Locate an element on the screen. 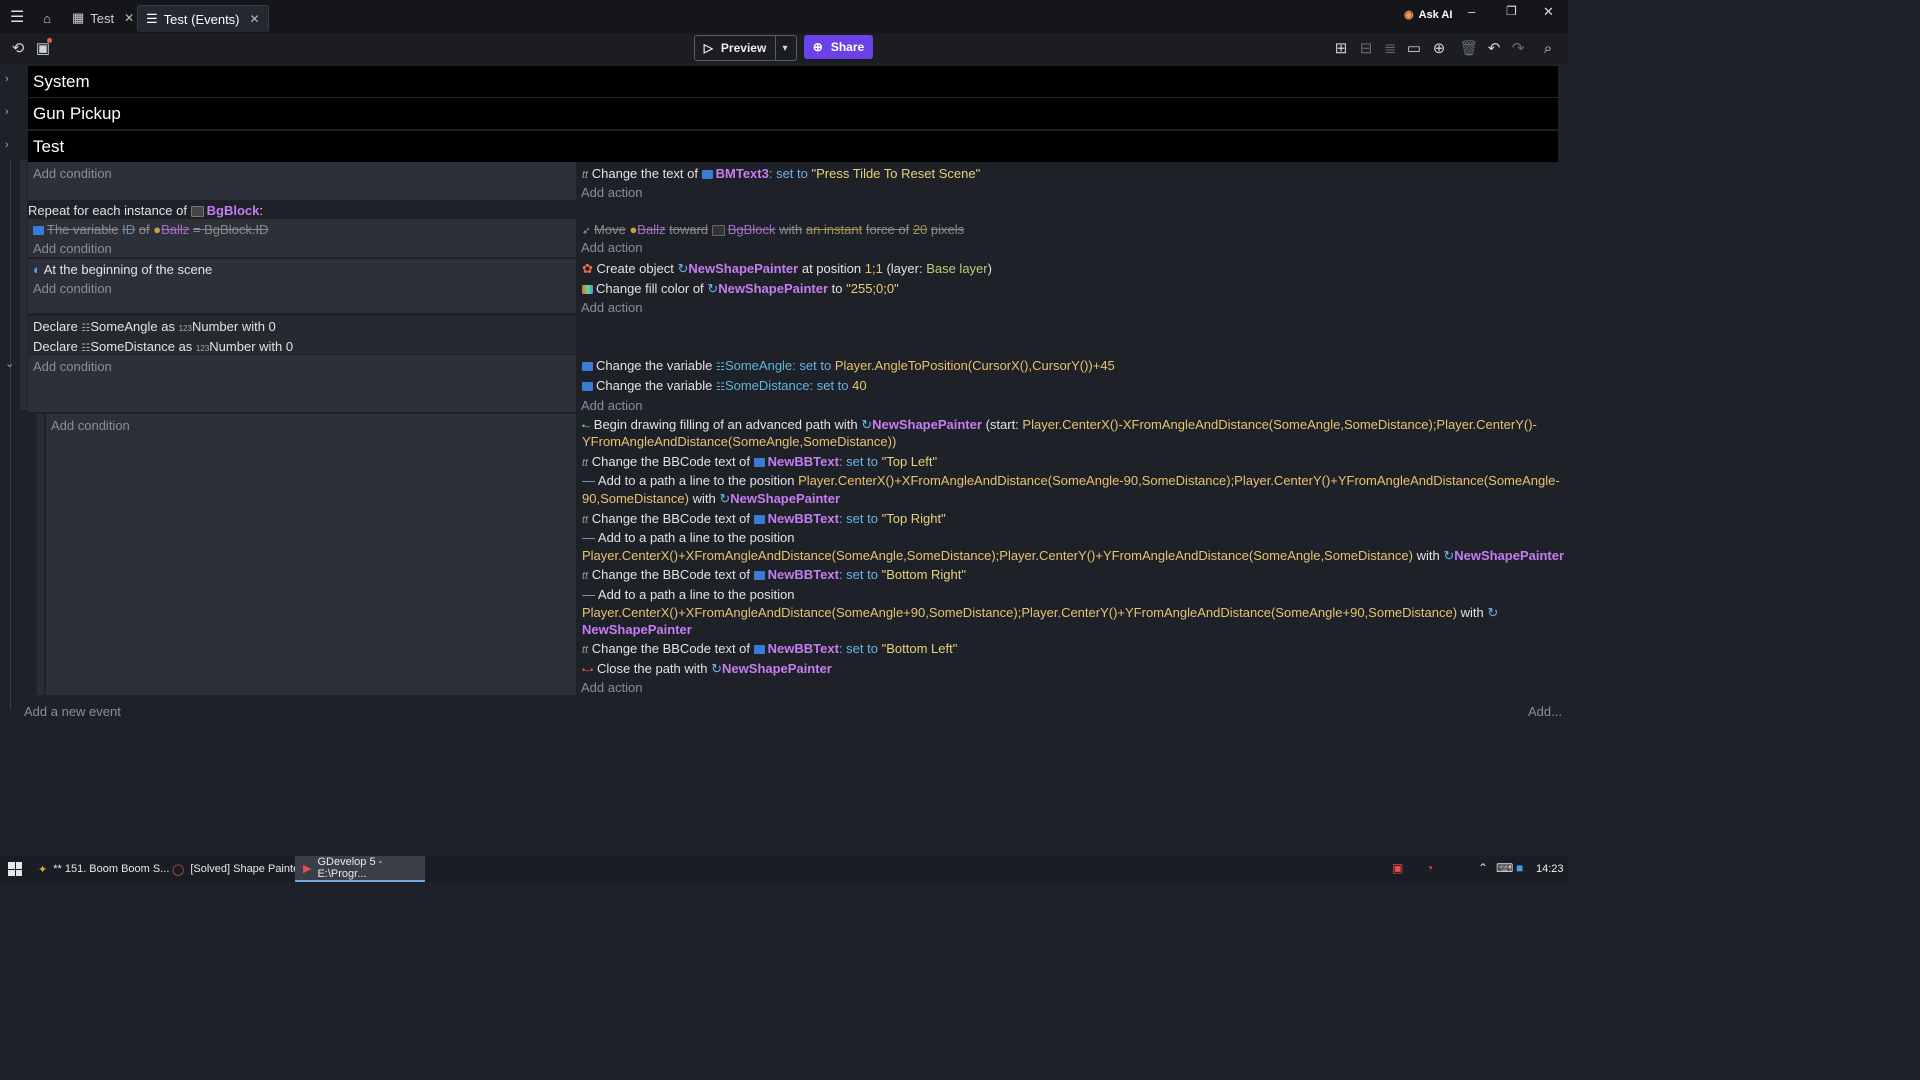  close-path-icon: •–• is located at coordinates (588, 670).